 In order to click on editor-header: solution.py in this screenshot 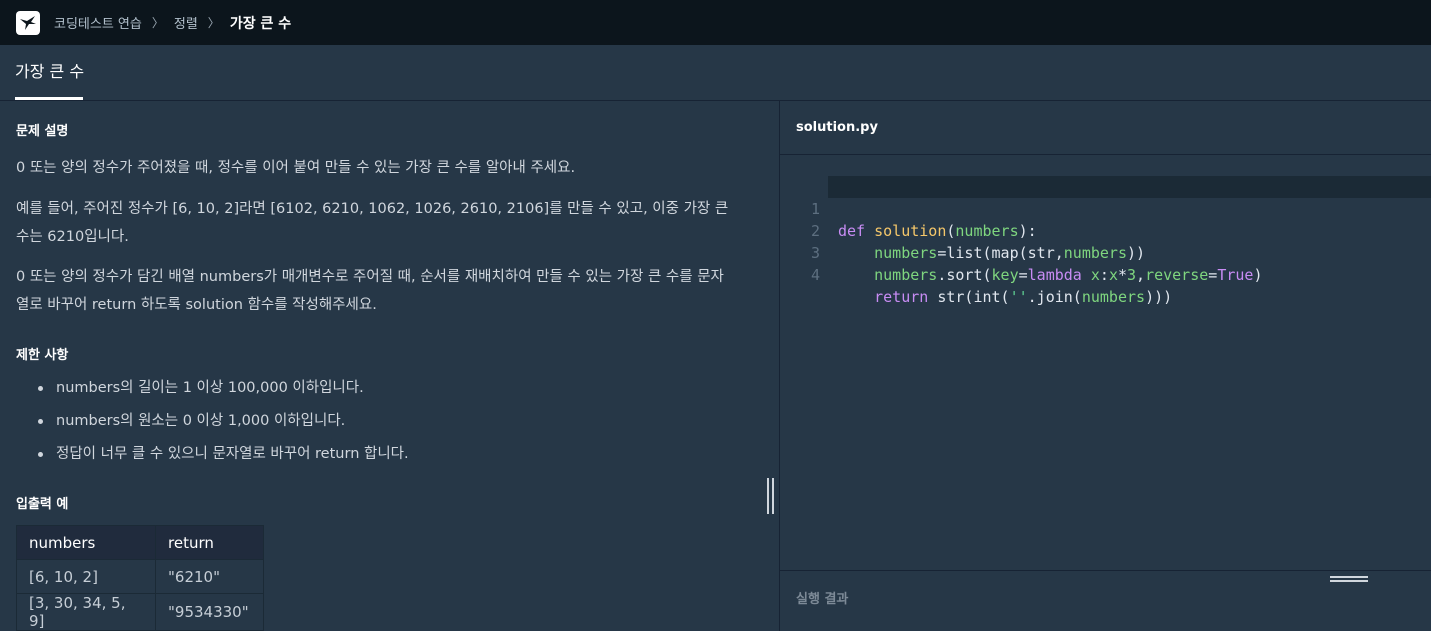, I will do `click(1105, 128)`.